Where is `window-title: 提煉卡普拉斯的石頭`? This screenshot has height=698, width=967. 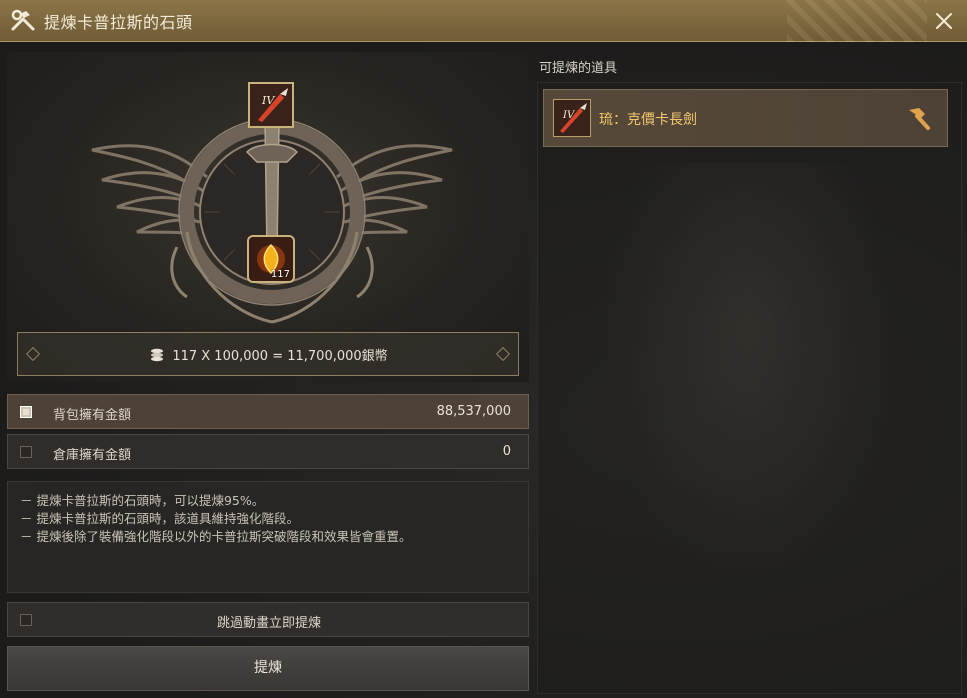 window-title: 提煉卡普拉斯的石頭 is located at coordinates (118, 22).